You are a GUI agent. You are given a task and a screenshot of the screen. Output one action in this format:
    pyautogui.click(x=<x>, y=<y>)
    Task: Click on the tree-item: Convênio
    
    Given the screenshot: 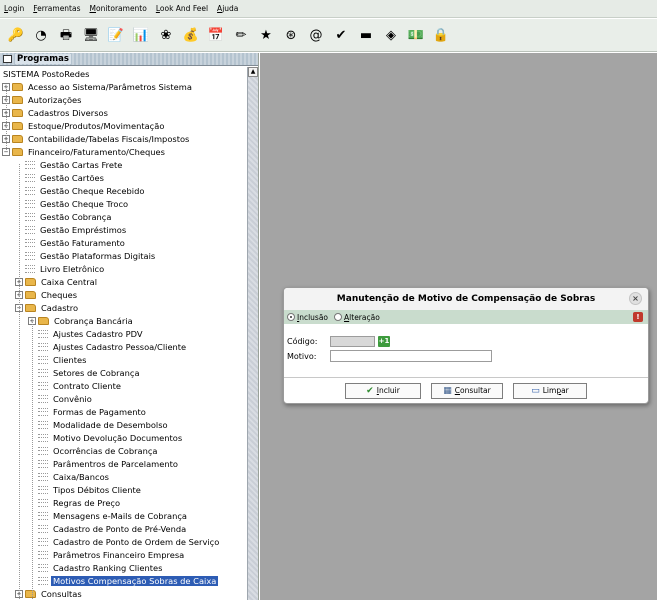 What is the action you would take?
    pyautogui.click(x=61, y=398)
    